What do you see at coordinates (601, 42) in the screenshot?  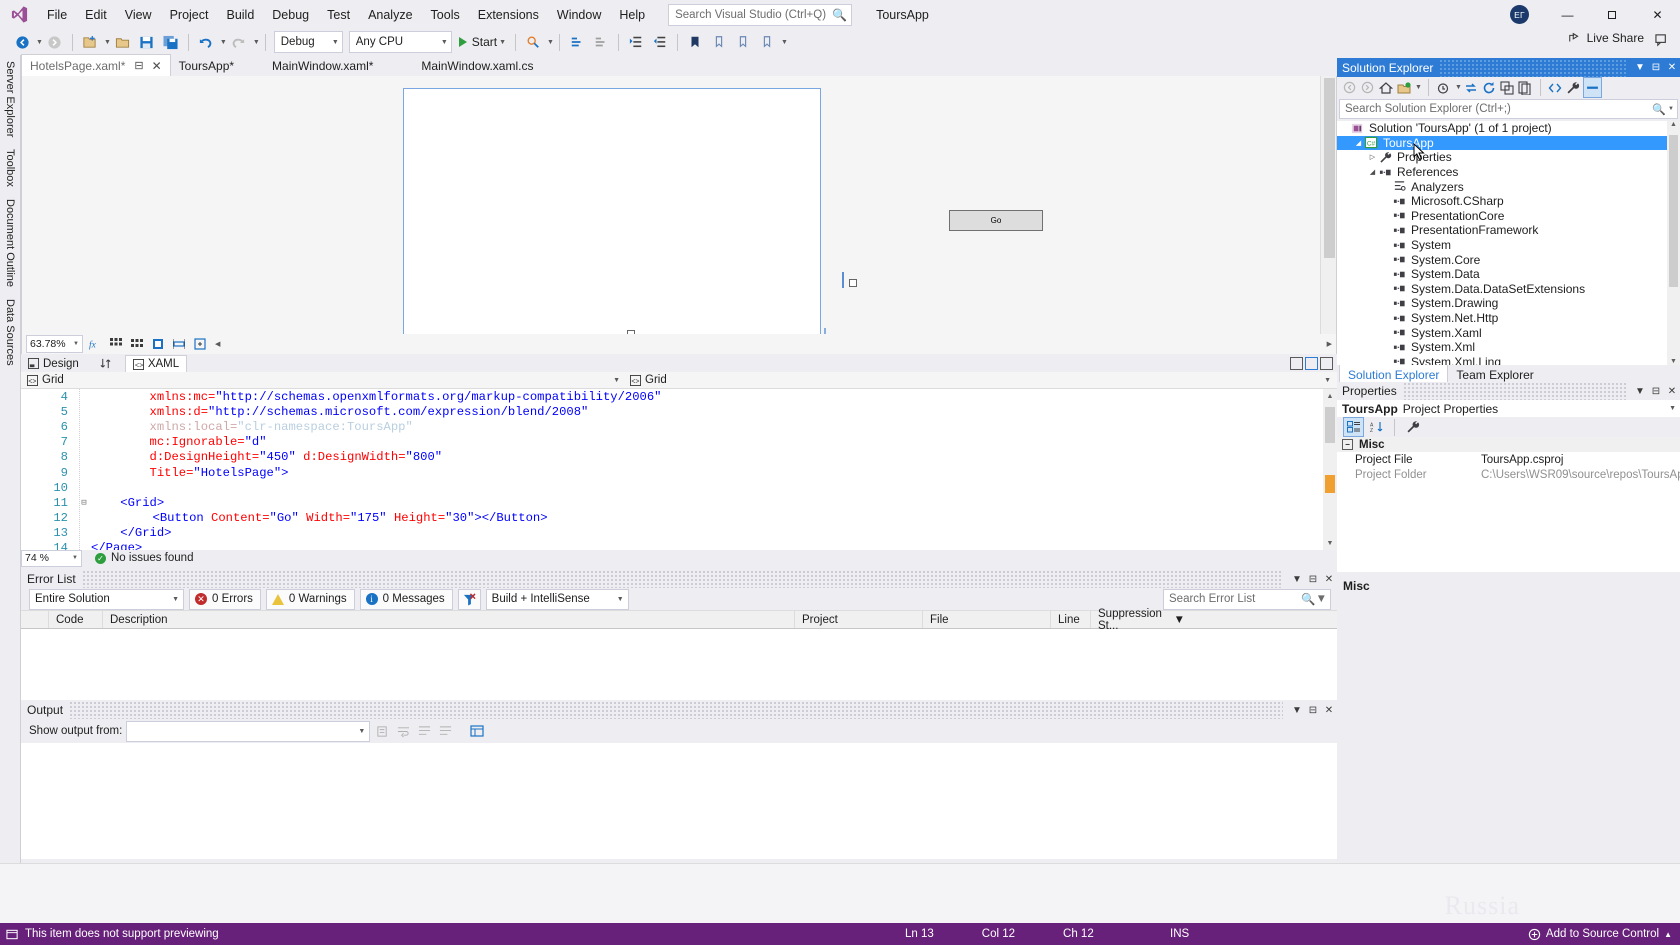 I see `uncomment-icon` at bounding box center [601, 42].